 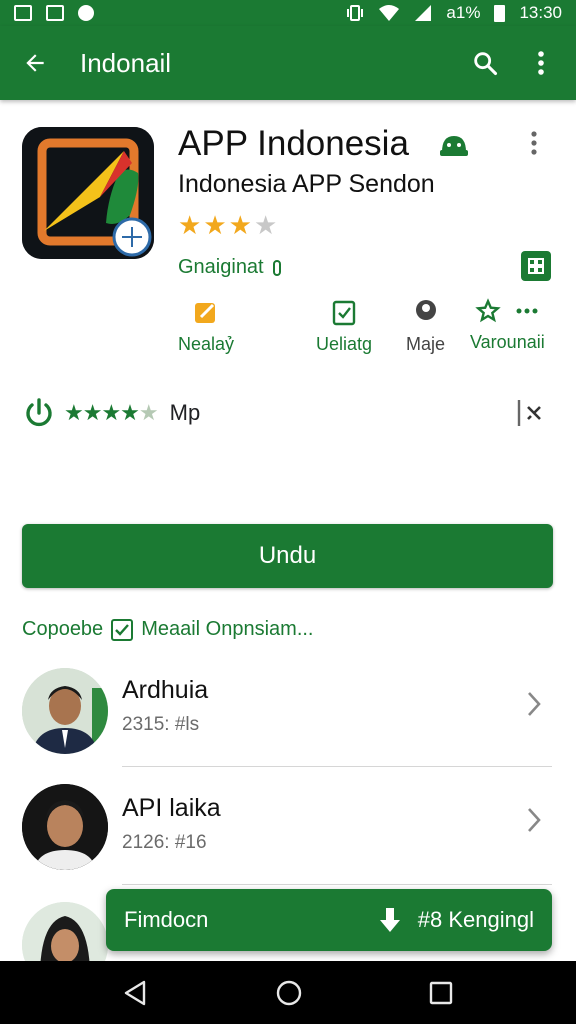 I want to click on share-icon, so click(x=529, y=413).